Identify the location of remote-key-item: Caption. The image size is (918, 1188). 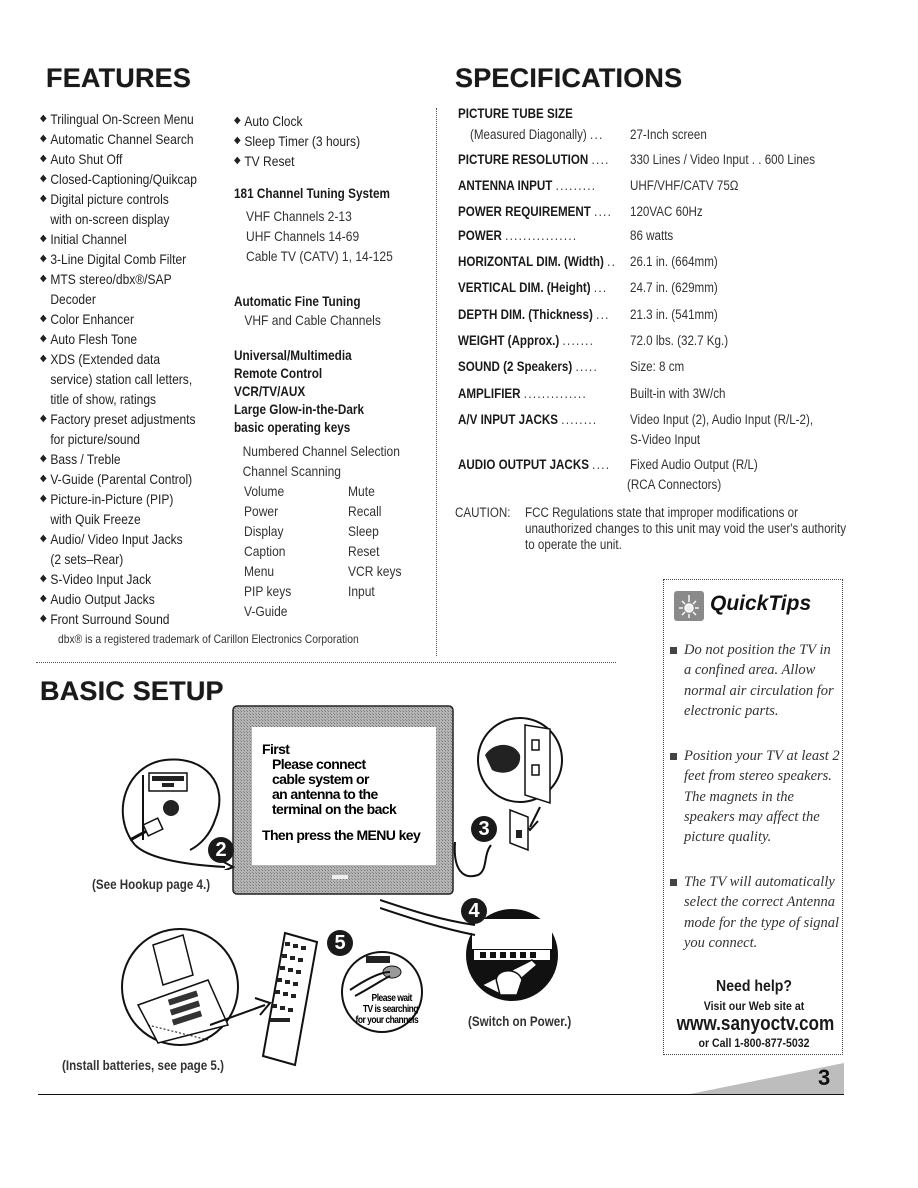
(265, 551).